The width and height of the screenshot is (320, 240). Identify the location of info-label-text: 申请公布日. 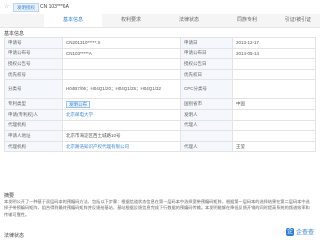
(195, 53).